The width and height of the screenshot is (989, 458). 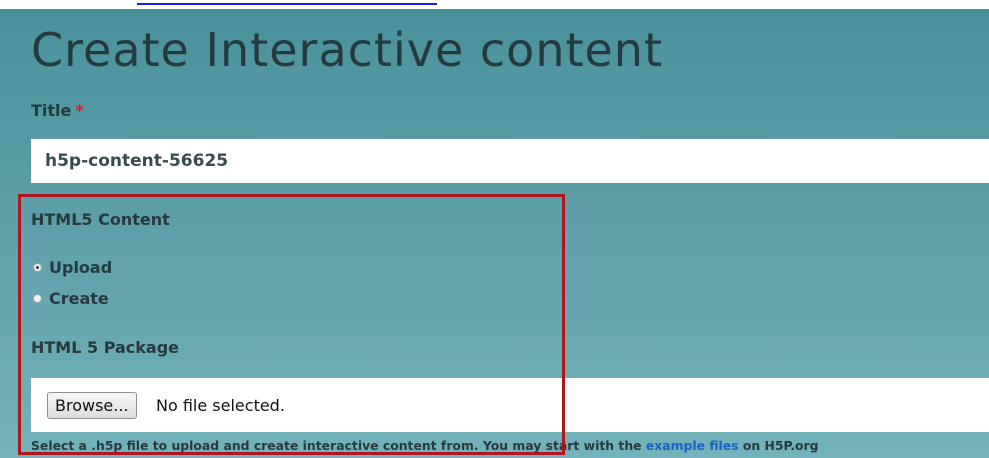 I want to click on file-status: No file selected., so click(x=220, y=405).